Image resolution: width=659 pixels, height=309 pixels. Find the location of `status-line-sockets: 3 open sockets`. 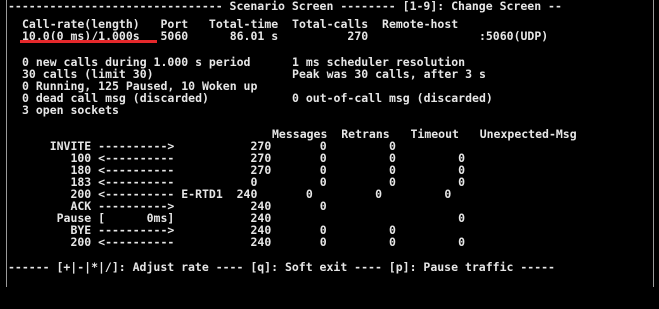

status-line-sockets: 3 open sockets is located at coordinates (70, 110).